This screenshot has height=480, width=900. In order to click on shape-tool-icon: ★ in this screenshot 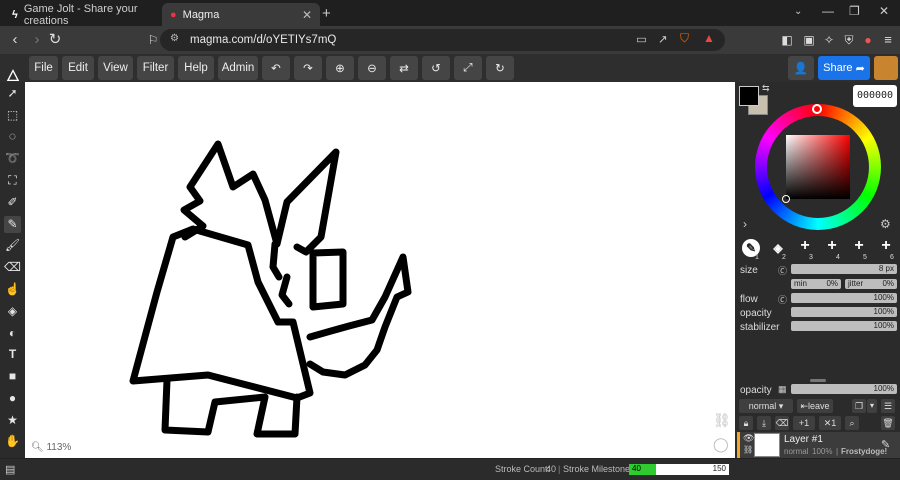, I will do `click(12, 420)`.